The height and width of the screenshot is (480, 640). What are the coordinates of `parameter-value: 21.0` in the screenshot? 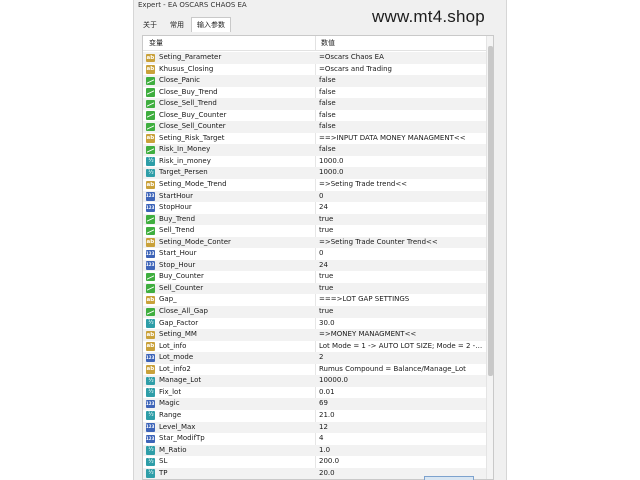 It's located at (402, 416).